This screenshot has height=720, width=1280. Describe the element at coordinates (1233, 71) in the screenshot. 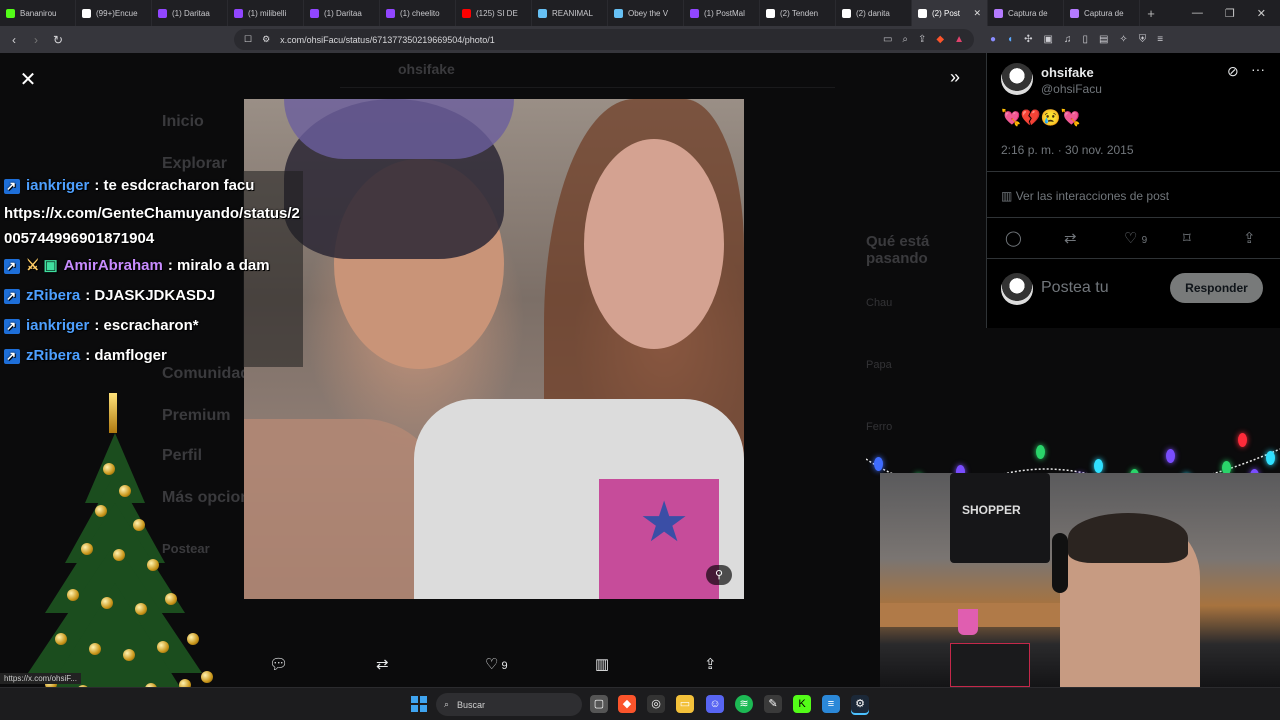

I see `grok-icon: ⊘` at that location.